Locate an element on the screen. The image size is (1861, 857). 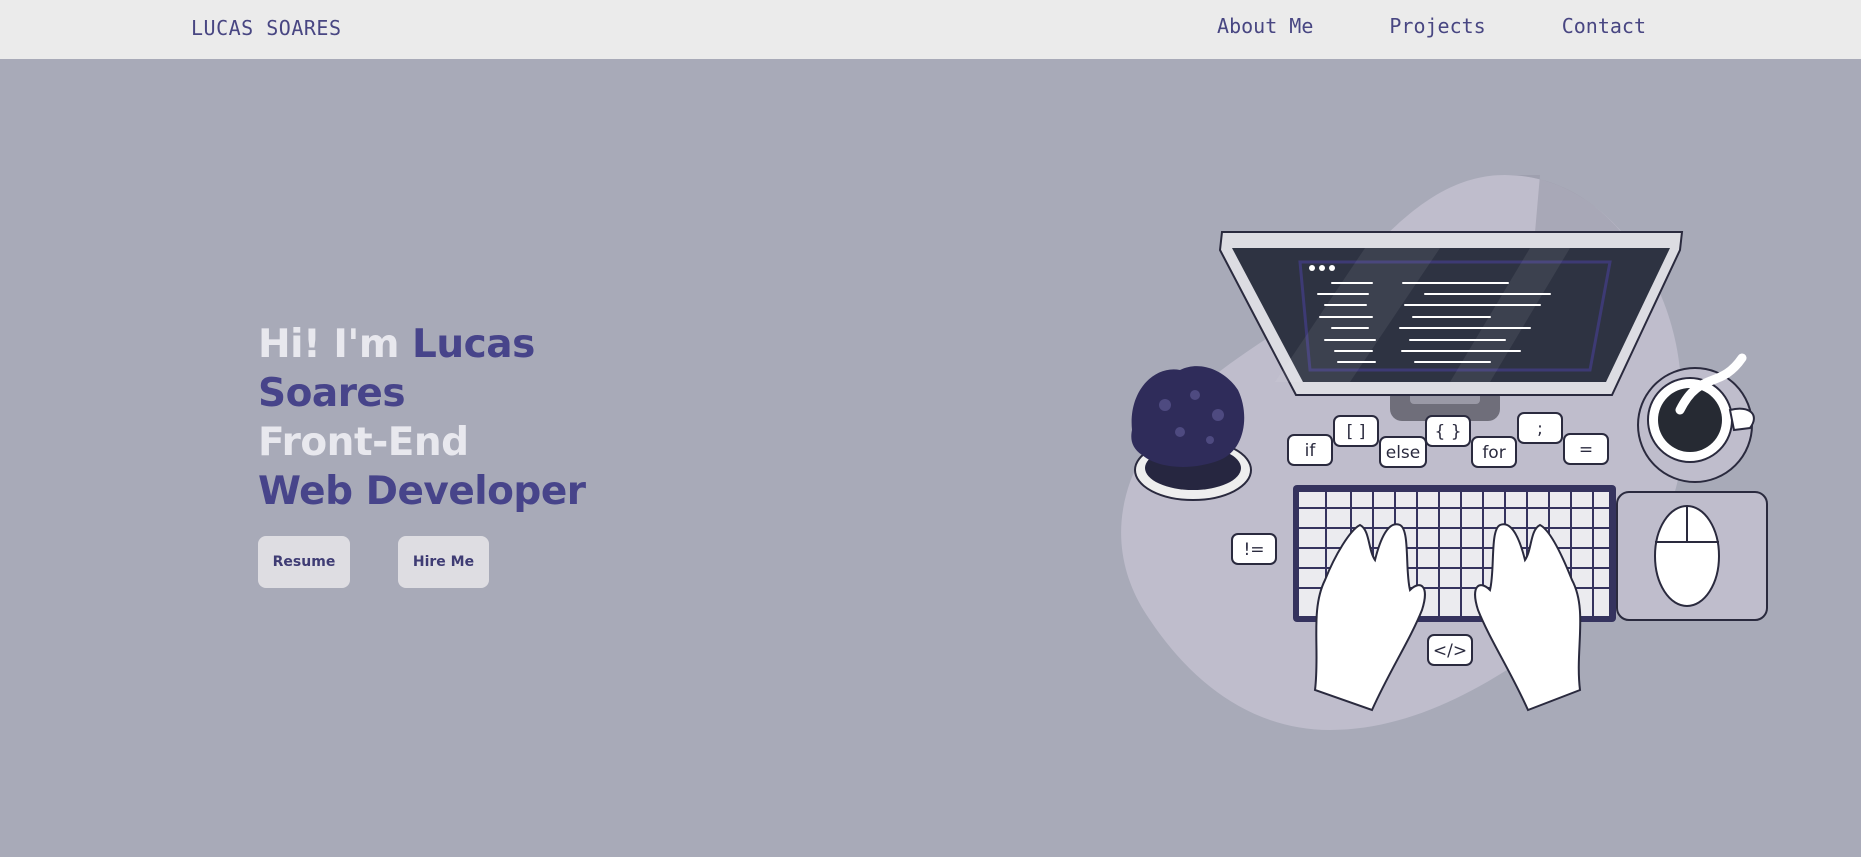
nav-link-contact: Contact is located at coordinates (1604, 26).